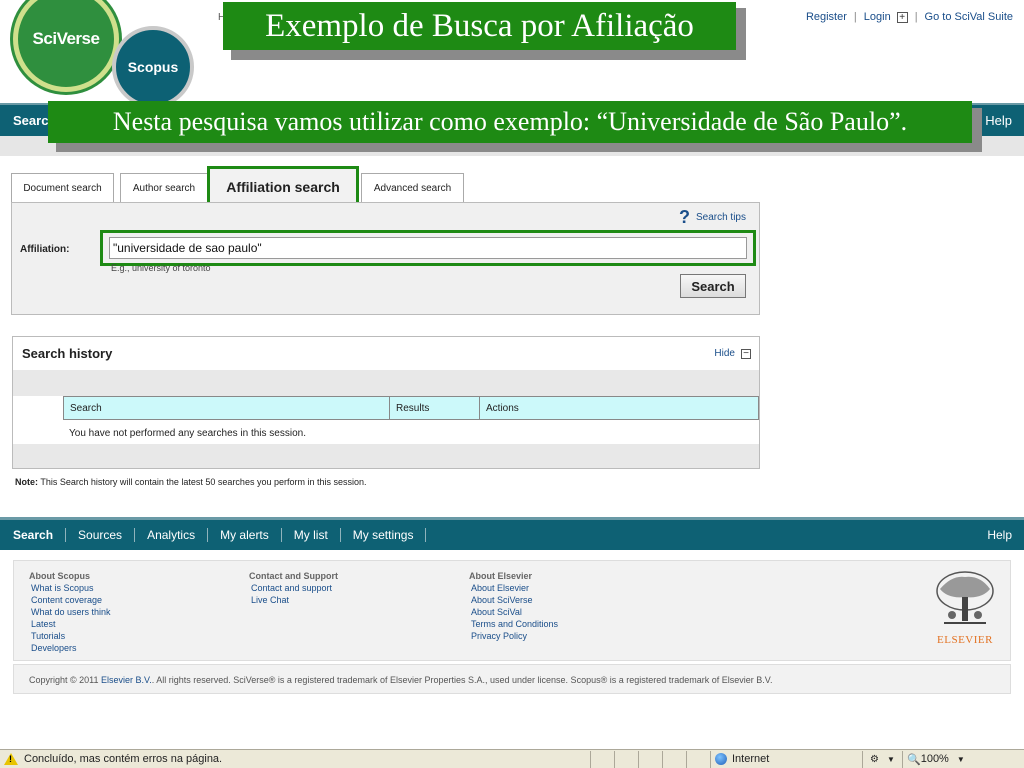 This screenshot has width=1024, height=768. I want to click on affiliation-input-highlight, so click(428, 248).